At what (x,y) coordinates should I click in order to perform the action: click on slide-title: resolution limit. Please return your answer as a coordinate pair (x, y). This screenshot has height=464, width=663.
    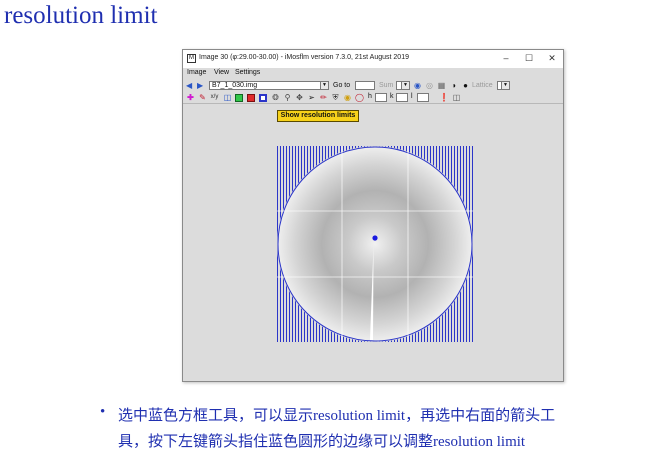
    Looking at the image, I should click on (81, 15).